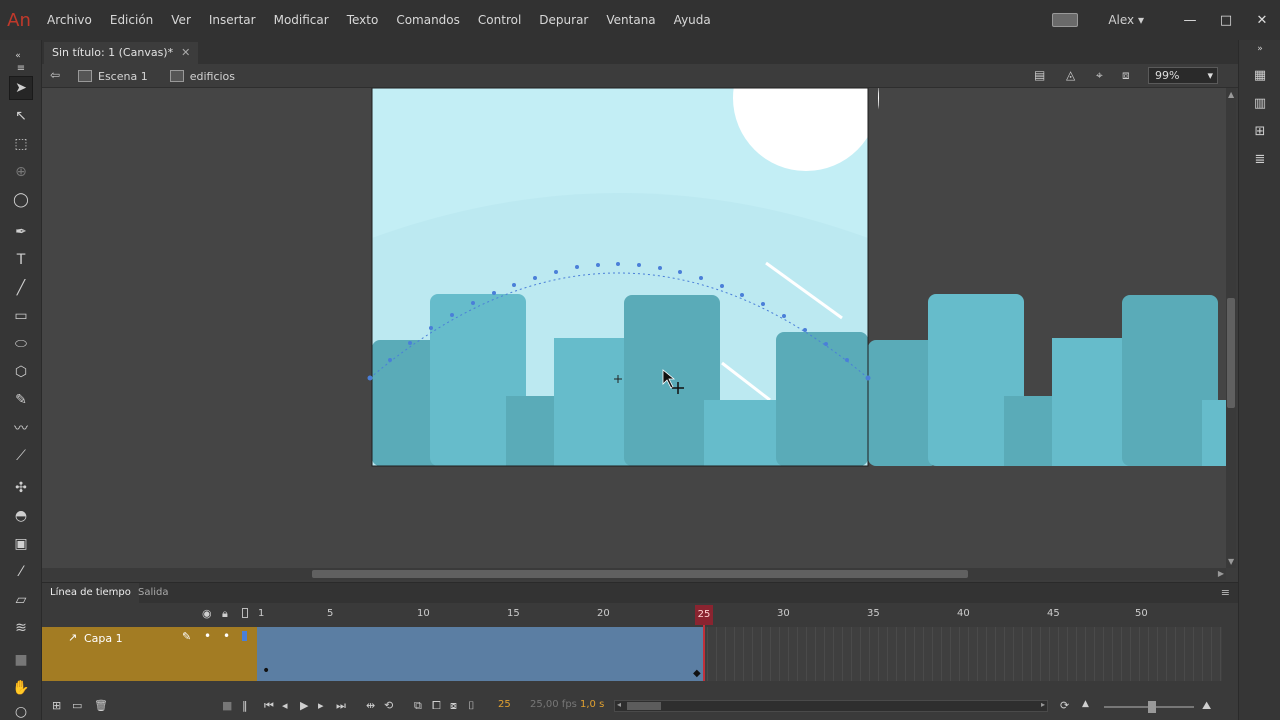 The width and height of the screenshot is (1280, 720). I want to click on current-frame-field: 25, so click(504, 704).